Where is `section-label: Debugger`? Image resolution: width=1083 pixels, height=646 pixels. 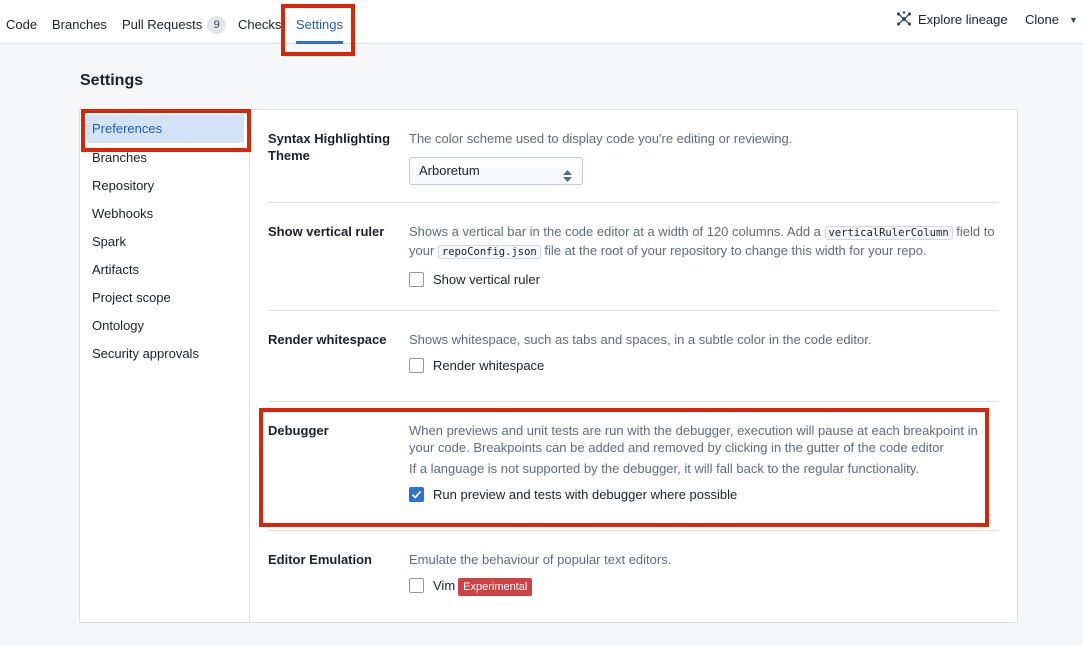 section-label: Debugger is located at coordinates (298, 430).